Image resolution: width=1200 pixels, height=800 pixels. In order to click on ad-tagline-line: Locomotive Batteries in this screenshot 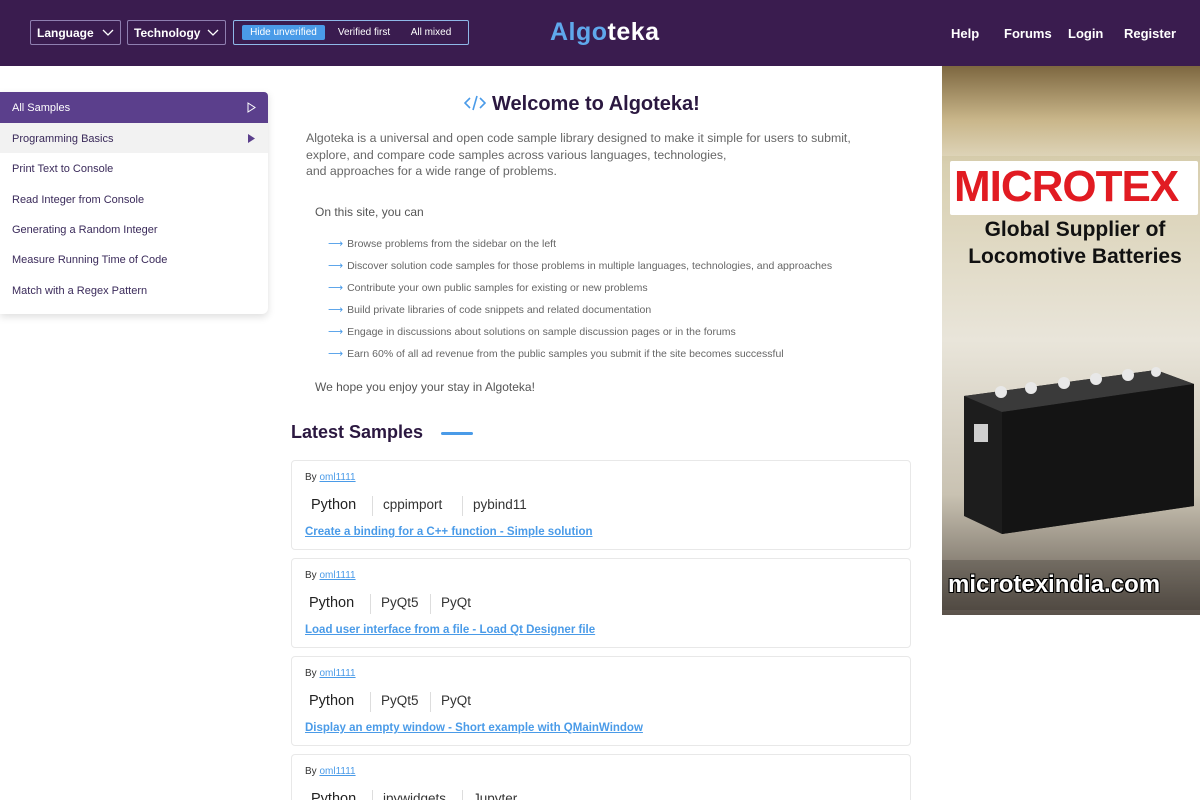, I will do `click(1075, 256)`.